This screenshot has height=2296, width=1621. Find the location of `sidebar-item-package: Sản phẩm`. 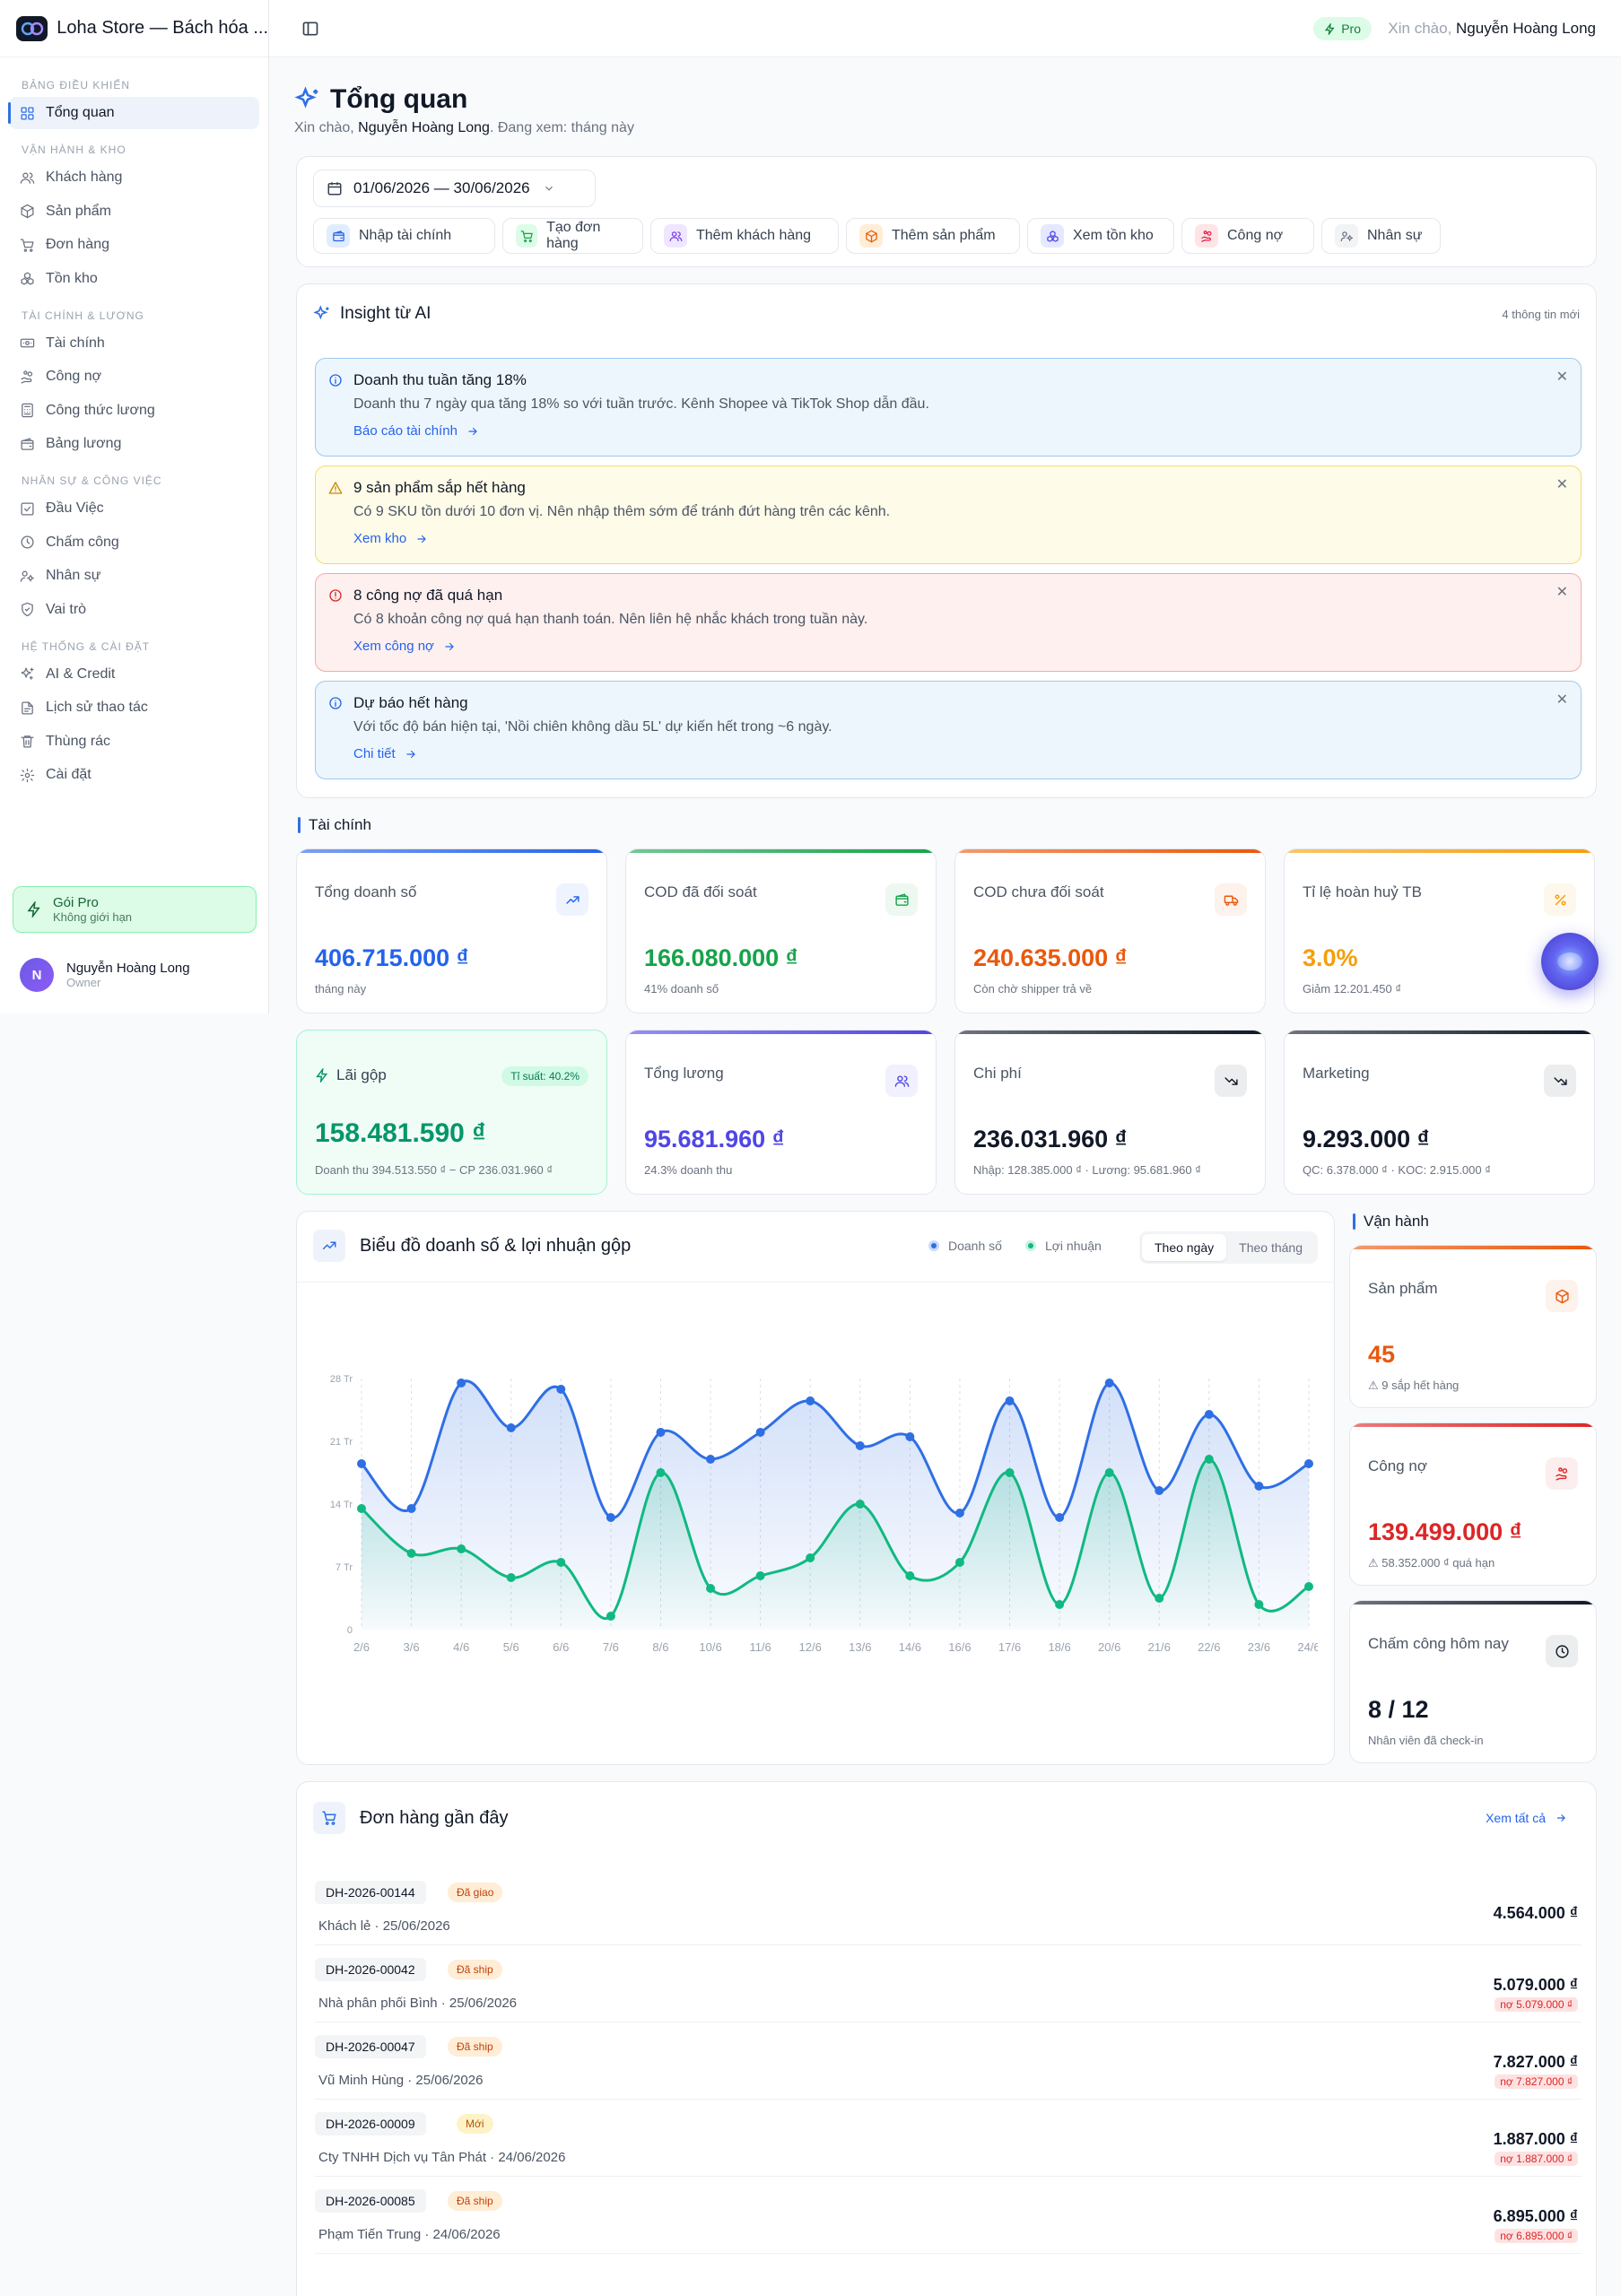

sidebar-item-package: Sản phẩm is located at coordinates (134, 212).